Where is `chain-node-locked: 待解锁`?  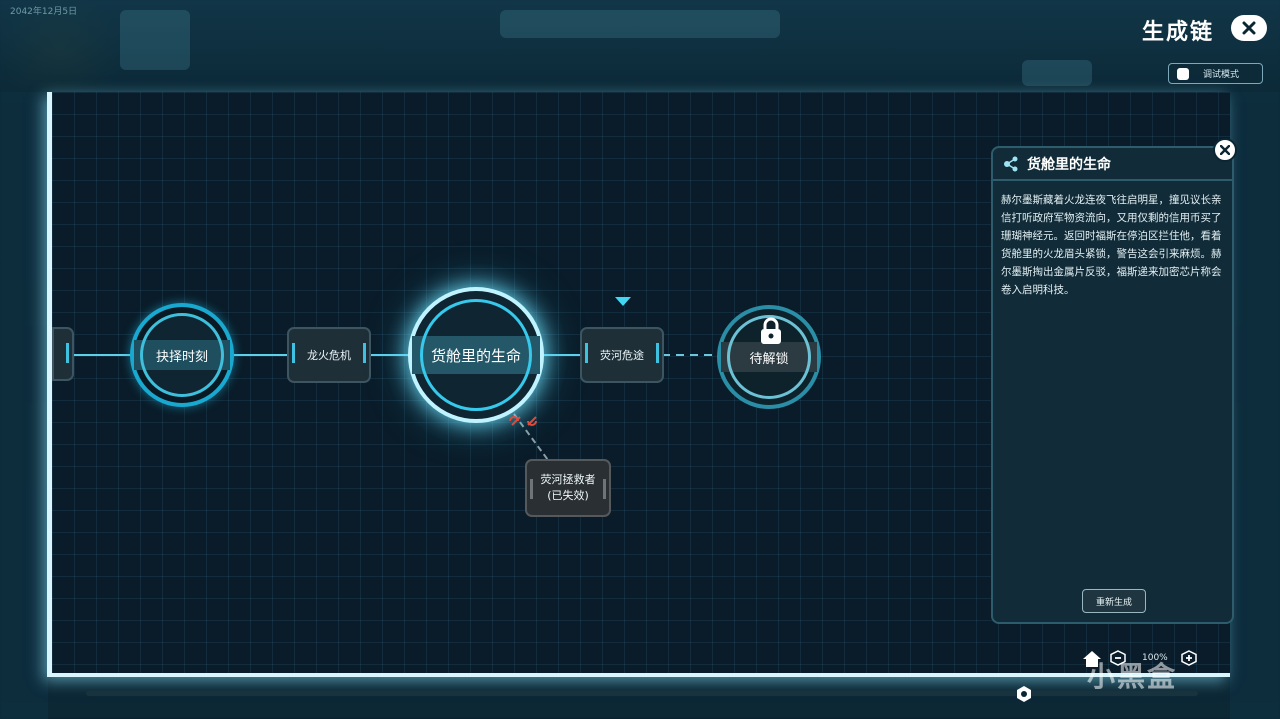 chain-node-locked: 待解锁 is located at coordinates (769, 357).